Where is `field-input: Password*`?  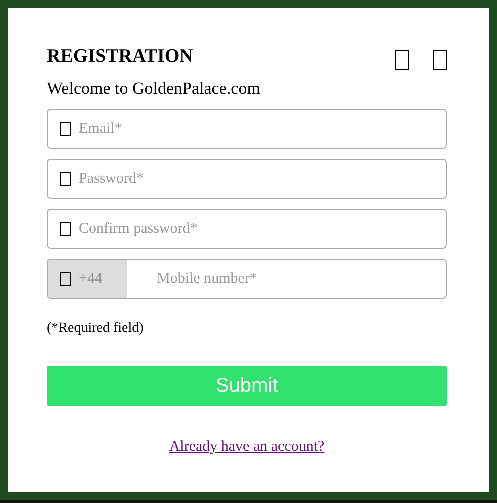 field-input: Password* is located at coordinates (262, 179).